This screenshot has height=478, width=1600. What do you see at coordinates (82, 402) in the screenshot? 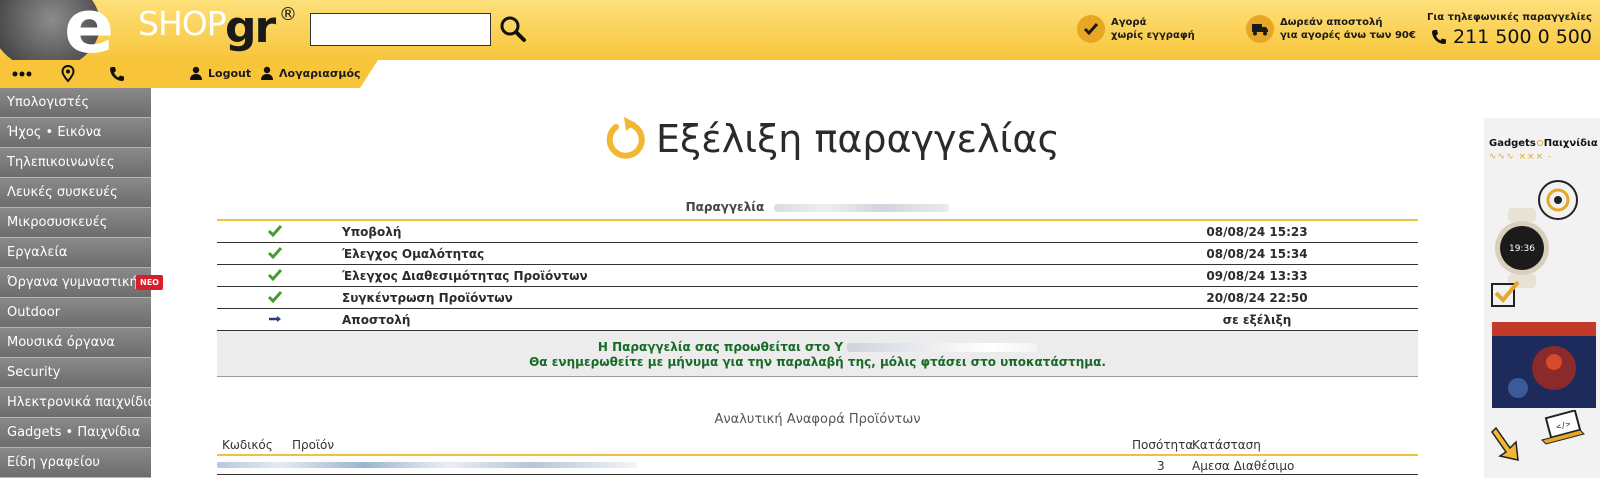
I see `sidebar-item-label: Ηλεκτρονικά παιχνίδια` at bounding box center [82, 402].